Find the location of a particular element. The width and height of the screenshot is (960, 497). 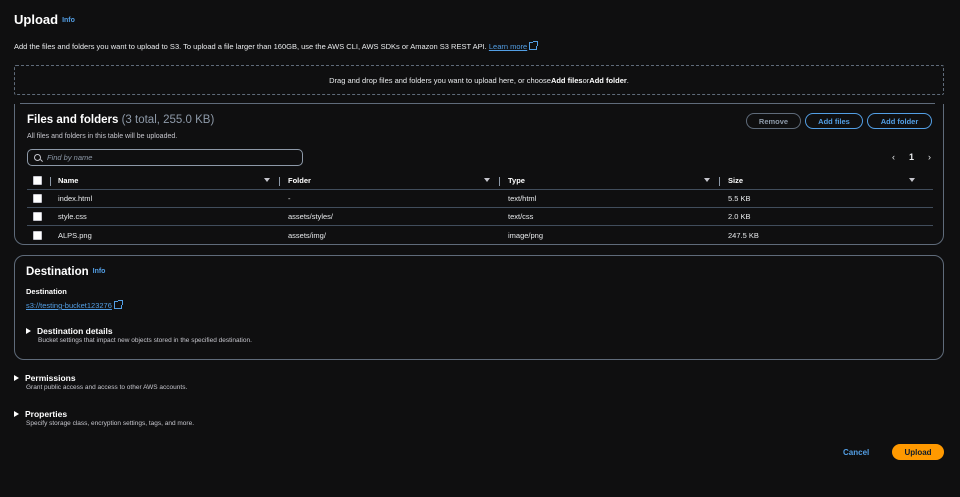

cell-name: index.html is located at coordinates (75, 198).